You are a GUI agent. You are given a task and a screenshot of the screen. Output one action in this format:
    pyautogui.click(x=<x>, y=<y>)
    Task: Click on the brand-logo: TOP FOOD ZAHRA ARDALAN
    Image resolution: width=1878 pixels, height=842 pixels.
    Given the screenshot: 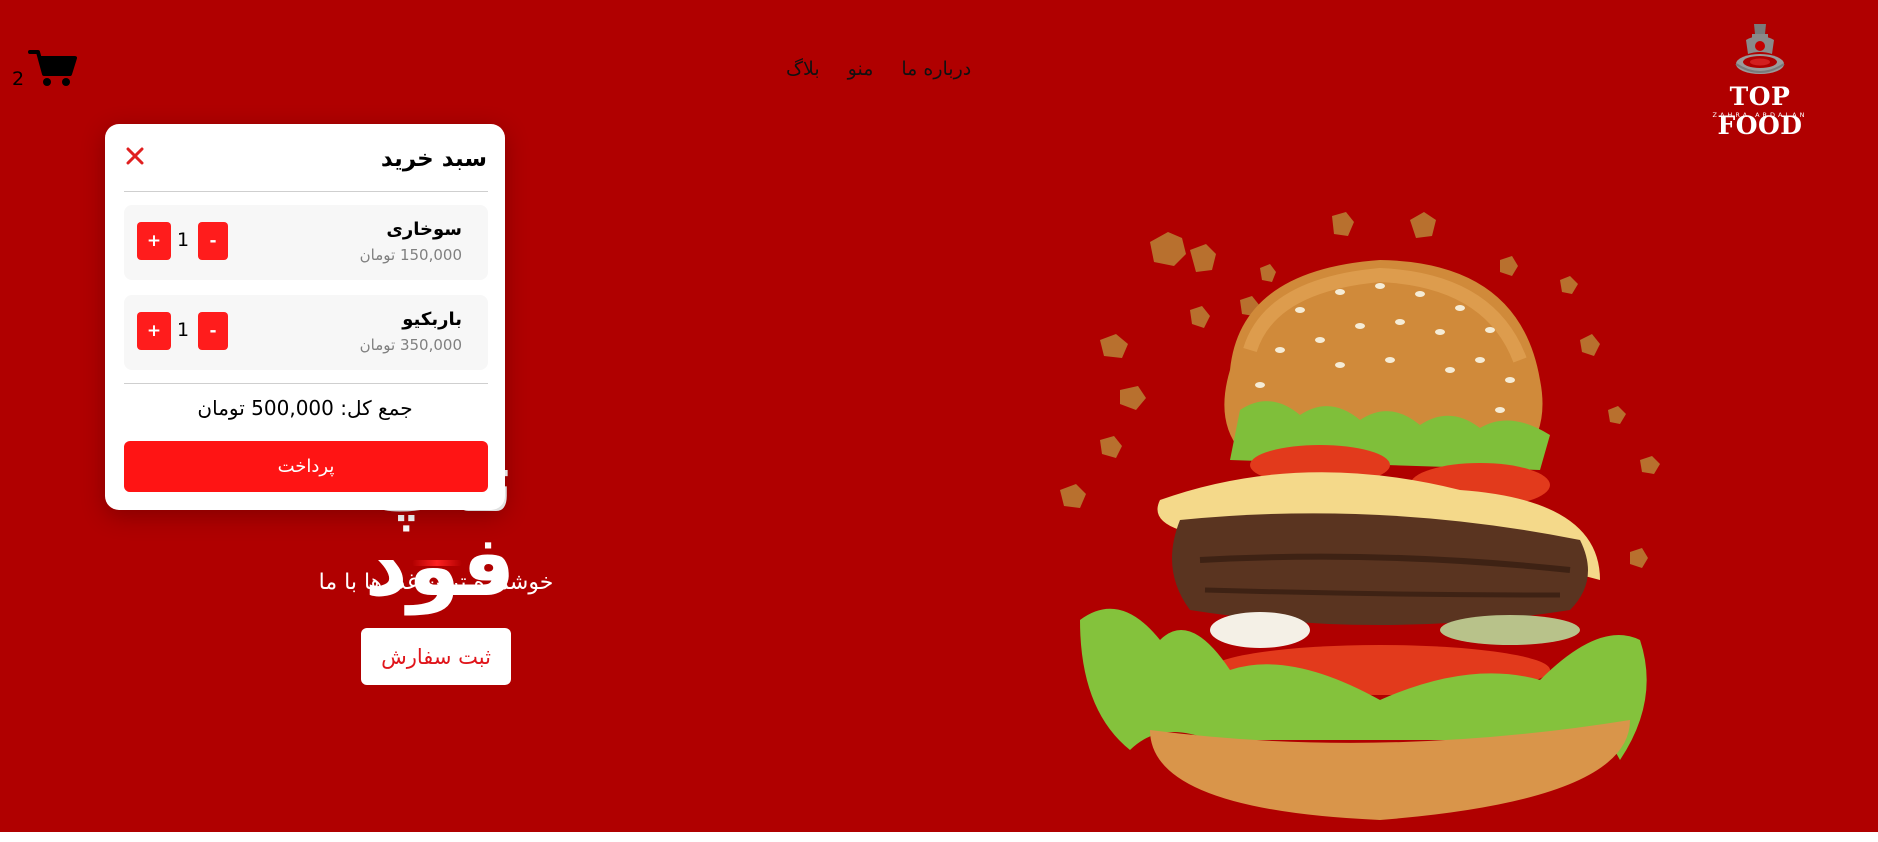 What is the action you would take?
    pyautogui.click(x=1760, y=81)
    